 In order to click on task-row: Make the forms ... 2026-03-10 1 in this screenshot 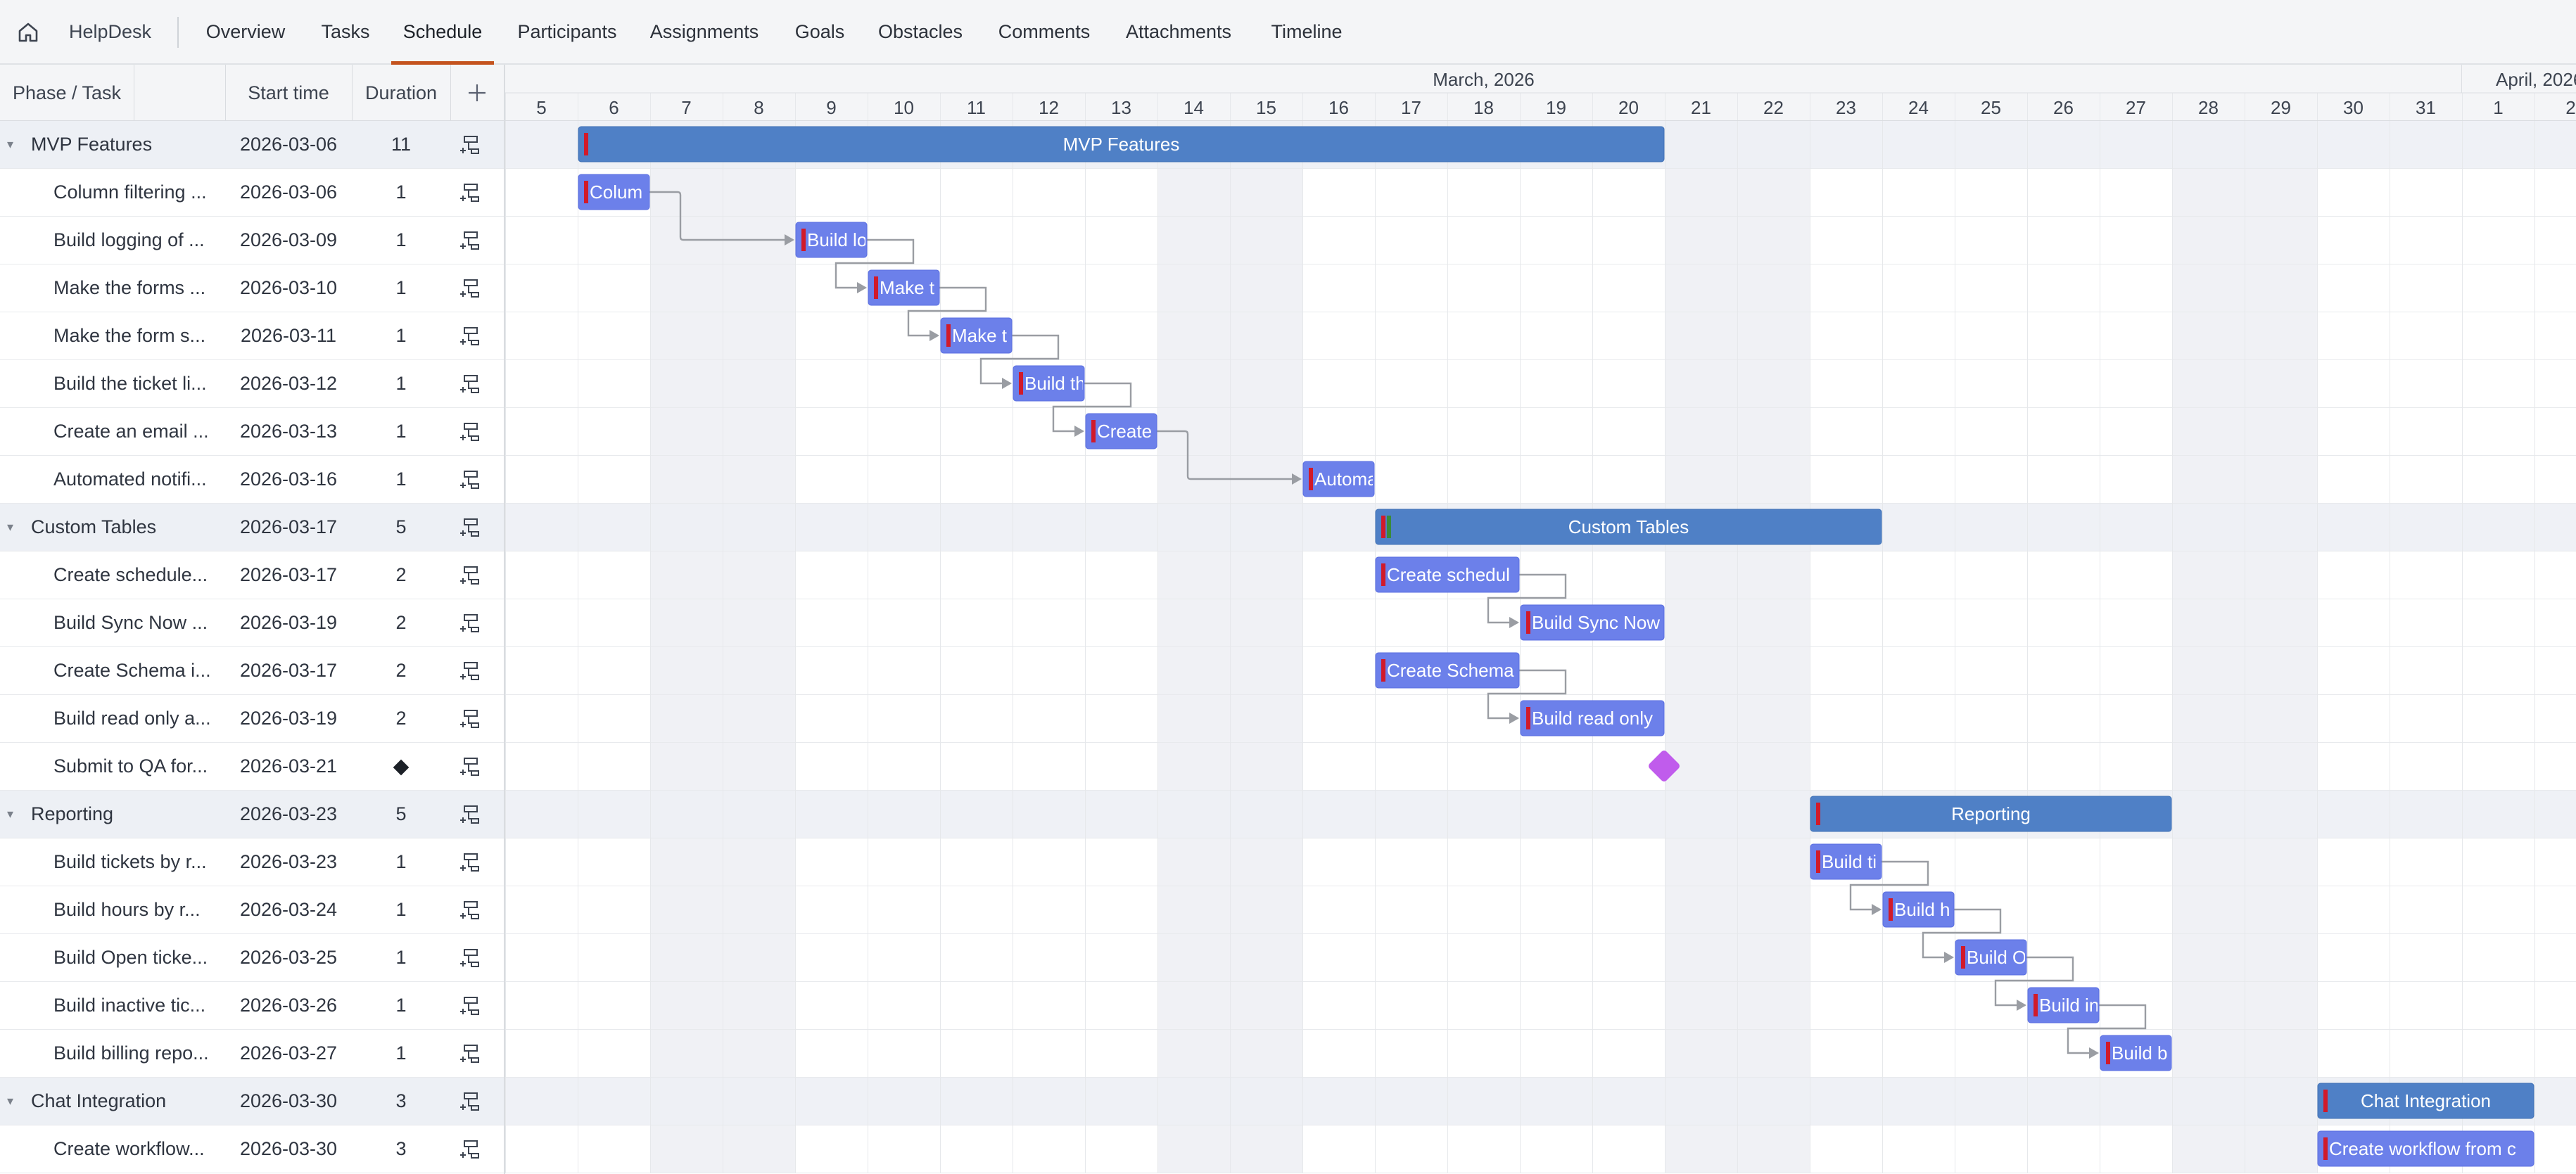, I will do `click(252, 288)`.